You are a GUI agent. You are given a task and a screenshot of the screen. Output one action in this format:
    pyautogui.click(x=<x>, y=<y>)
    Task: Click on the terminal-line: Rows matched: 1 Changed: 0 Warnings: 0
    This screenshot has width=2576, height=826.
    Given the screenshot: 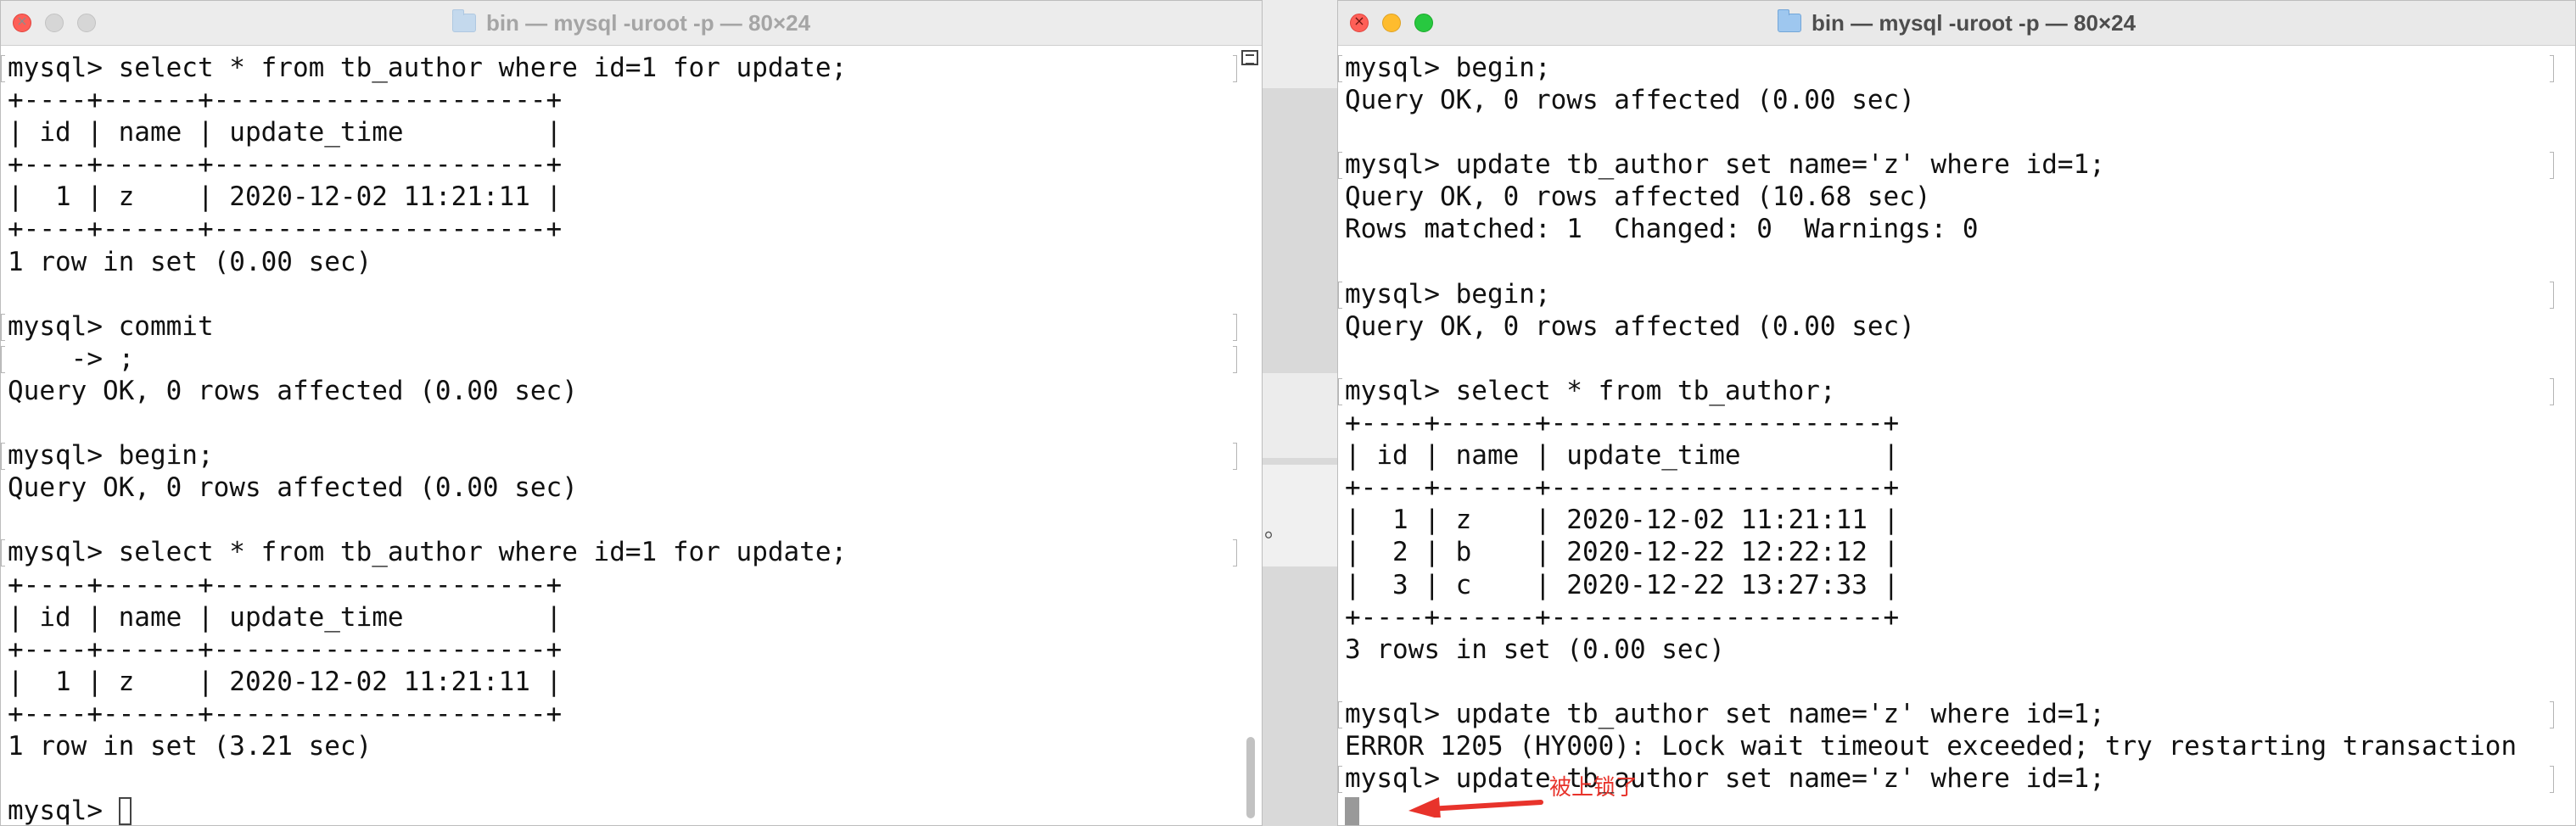 What is the action you would take?
    pyautogui.click(x=1662, y=230)
    